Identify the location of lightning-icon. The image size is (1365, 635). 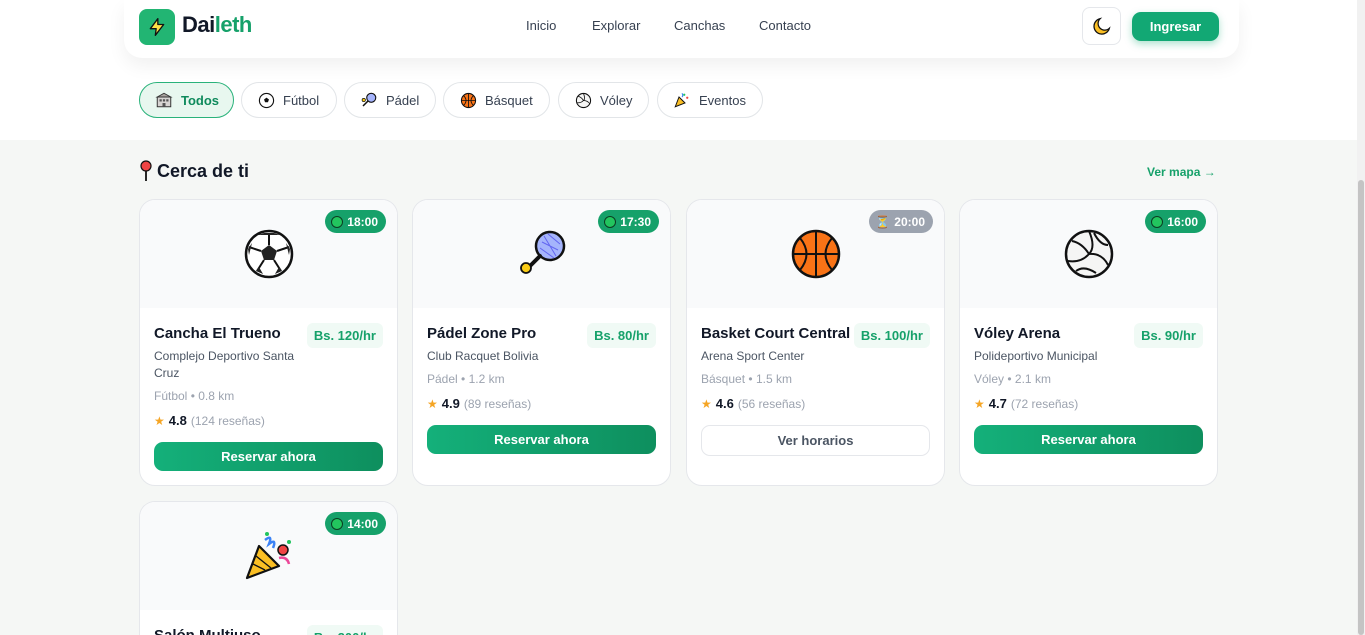
(157, 27).